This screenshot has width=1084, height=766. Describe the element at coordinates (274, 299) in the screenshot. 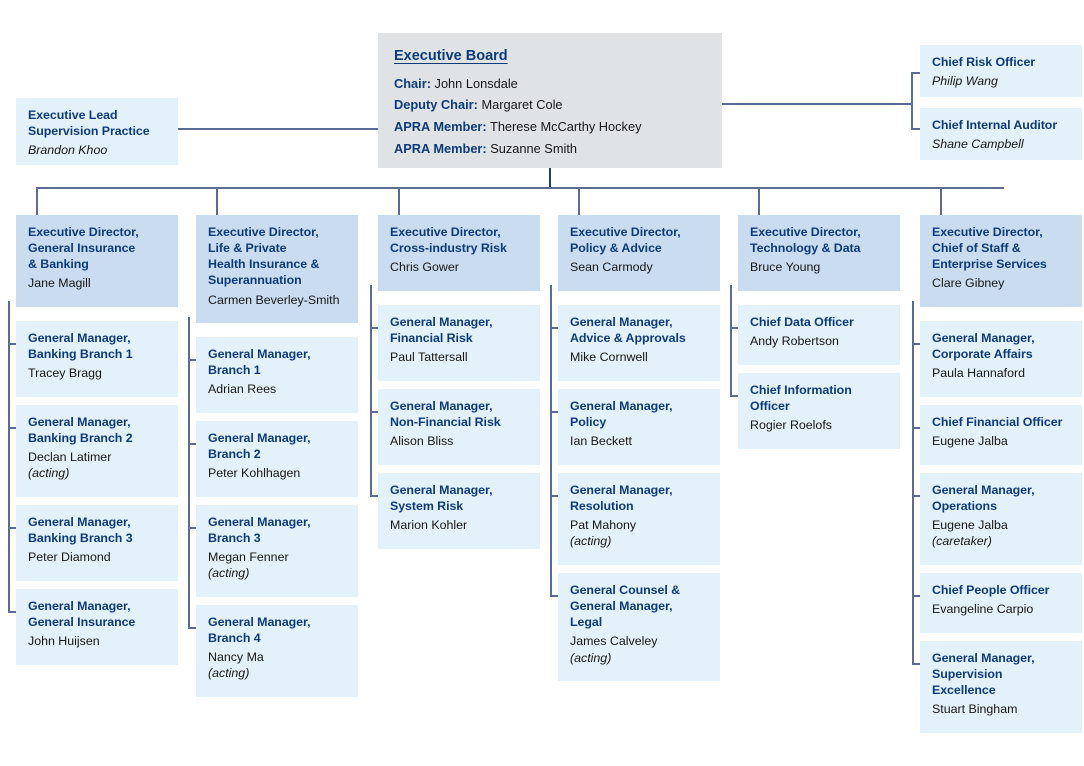

I see `card-person: Carmen Beverley-Smith` at that location.